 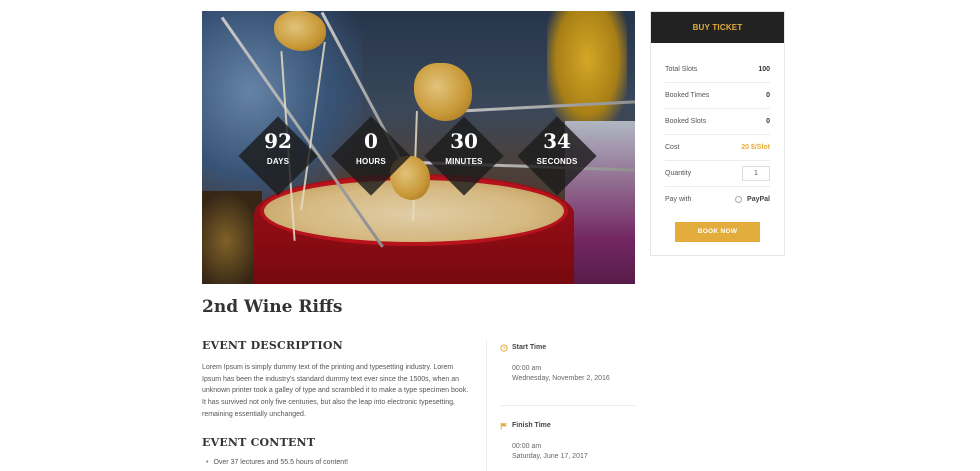 What do you see at coordinates (758, 199) in the screenshot?
I see `paypal-option-label: PayPal` at bounding box center [758, 199].